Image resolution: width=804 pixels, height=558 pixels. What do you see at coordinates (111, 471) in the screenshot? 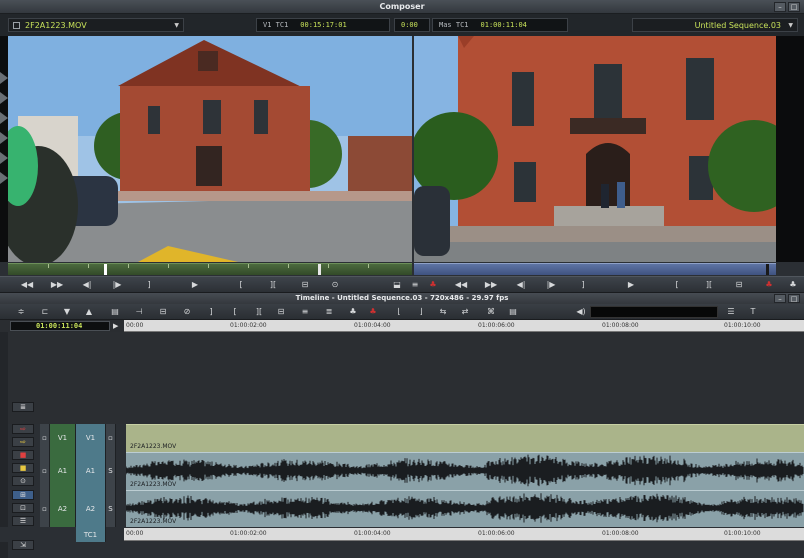
I see `a1-solo-icon: S` at bounding box center [111, 471].